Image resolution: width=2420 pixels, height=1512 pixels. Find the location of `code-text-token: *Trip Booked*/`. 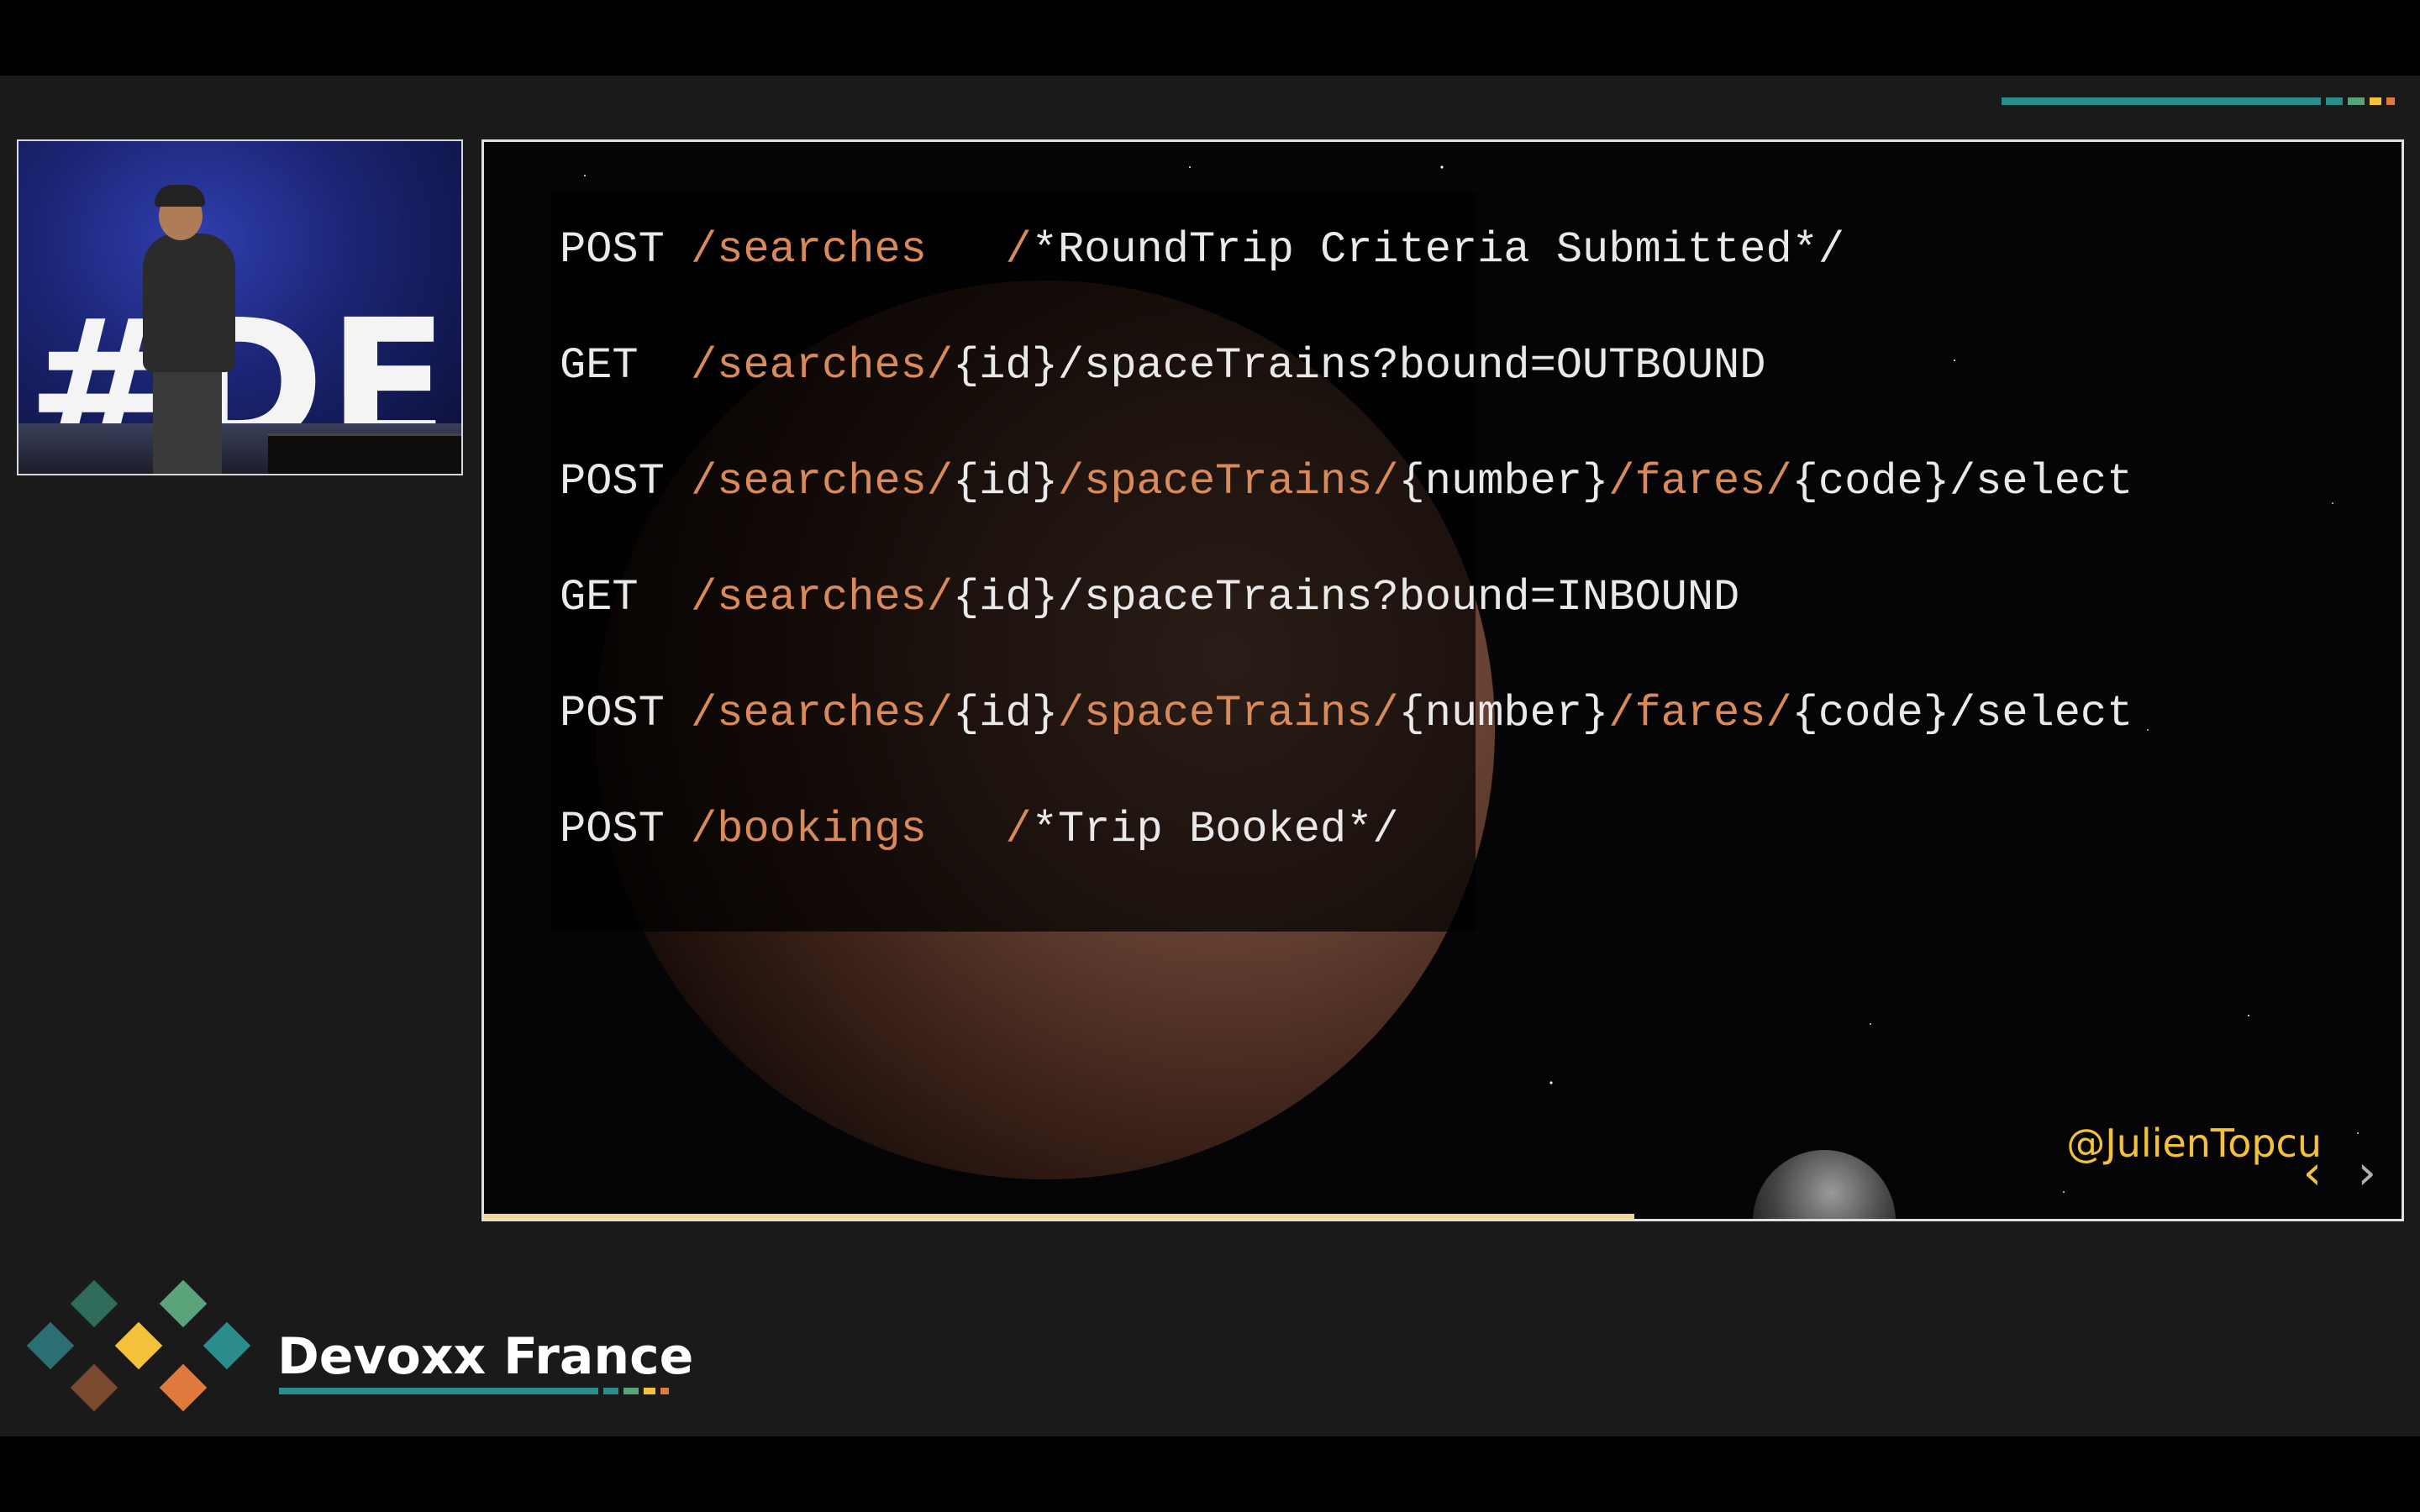

code-text-token: *Trip Booked*/ is located at coordinates (1215, 829).